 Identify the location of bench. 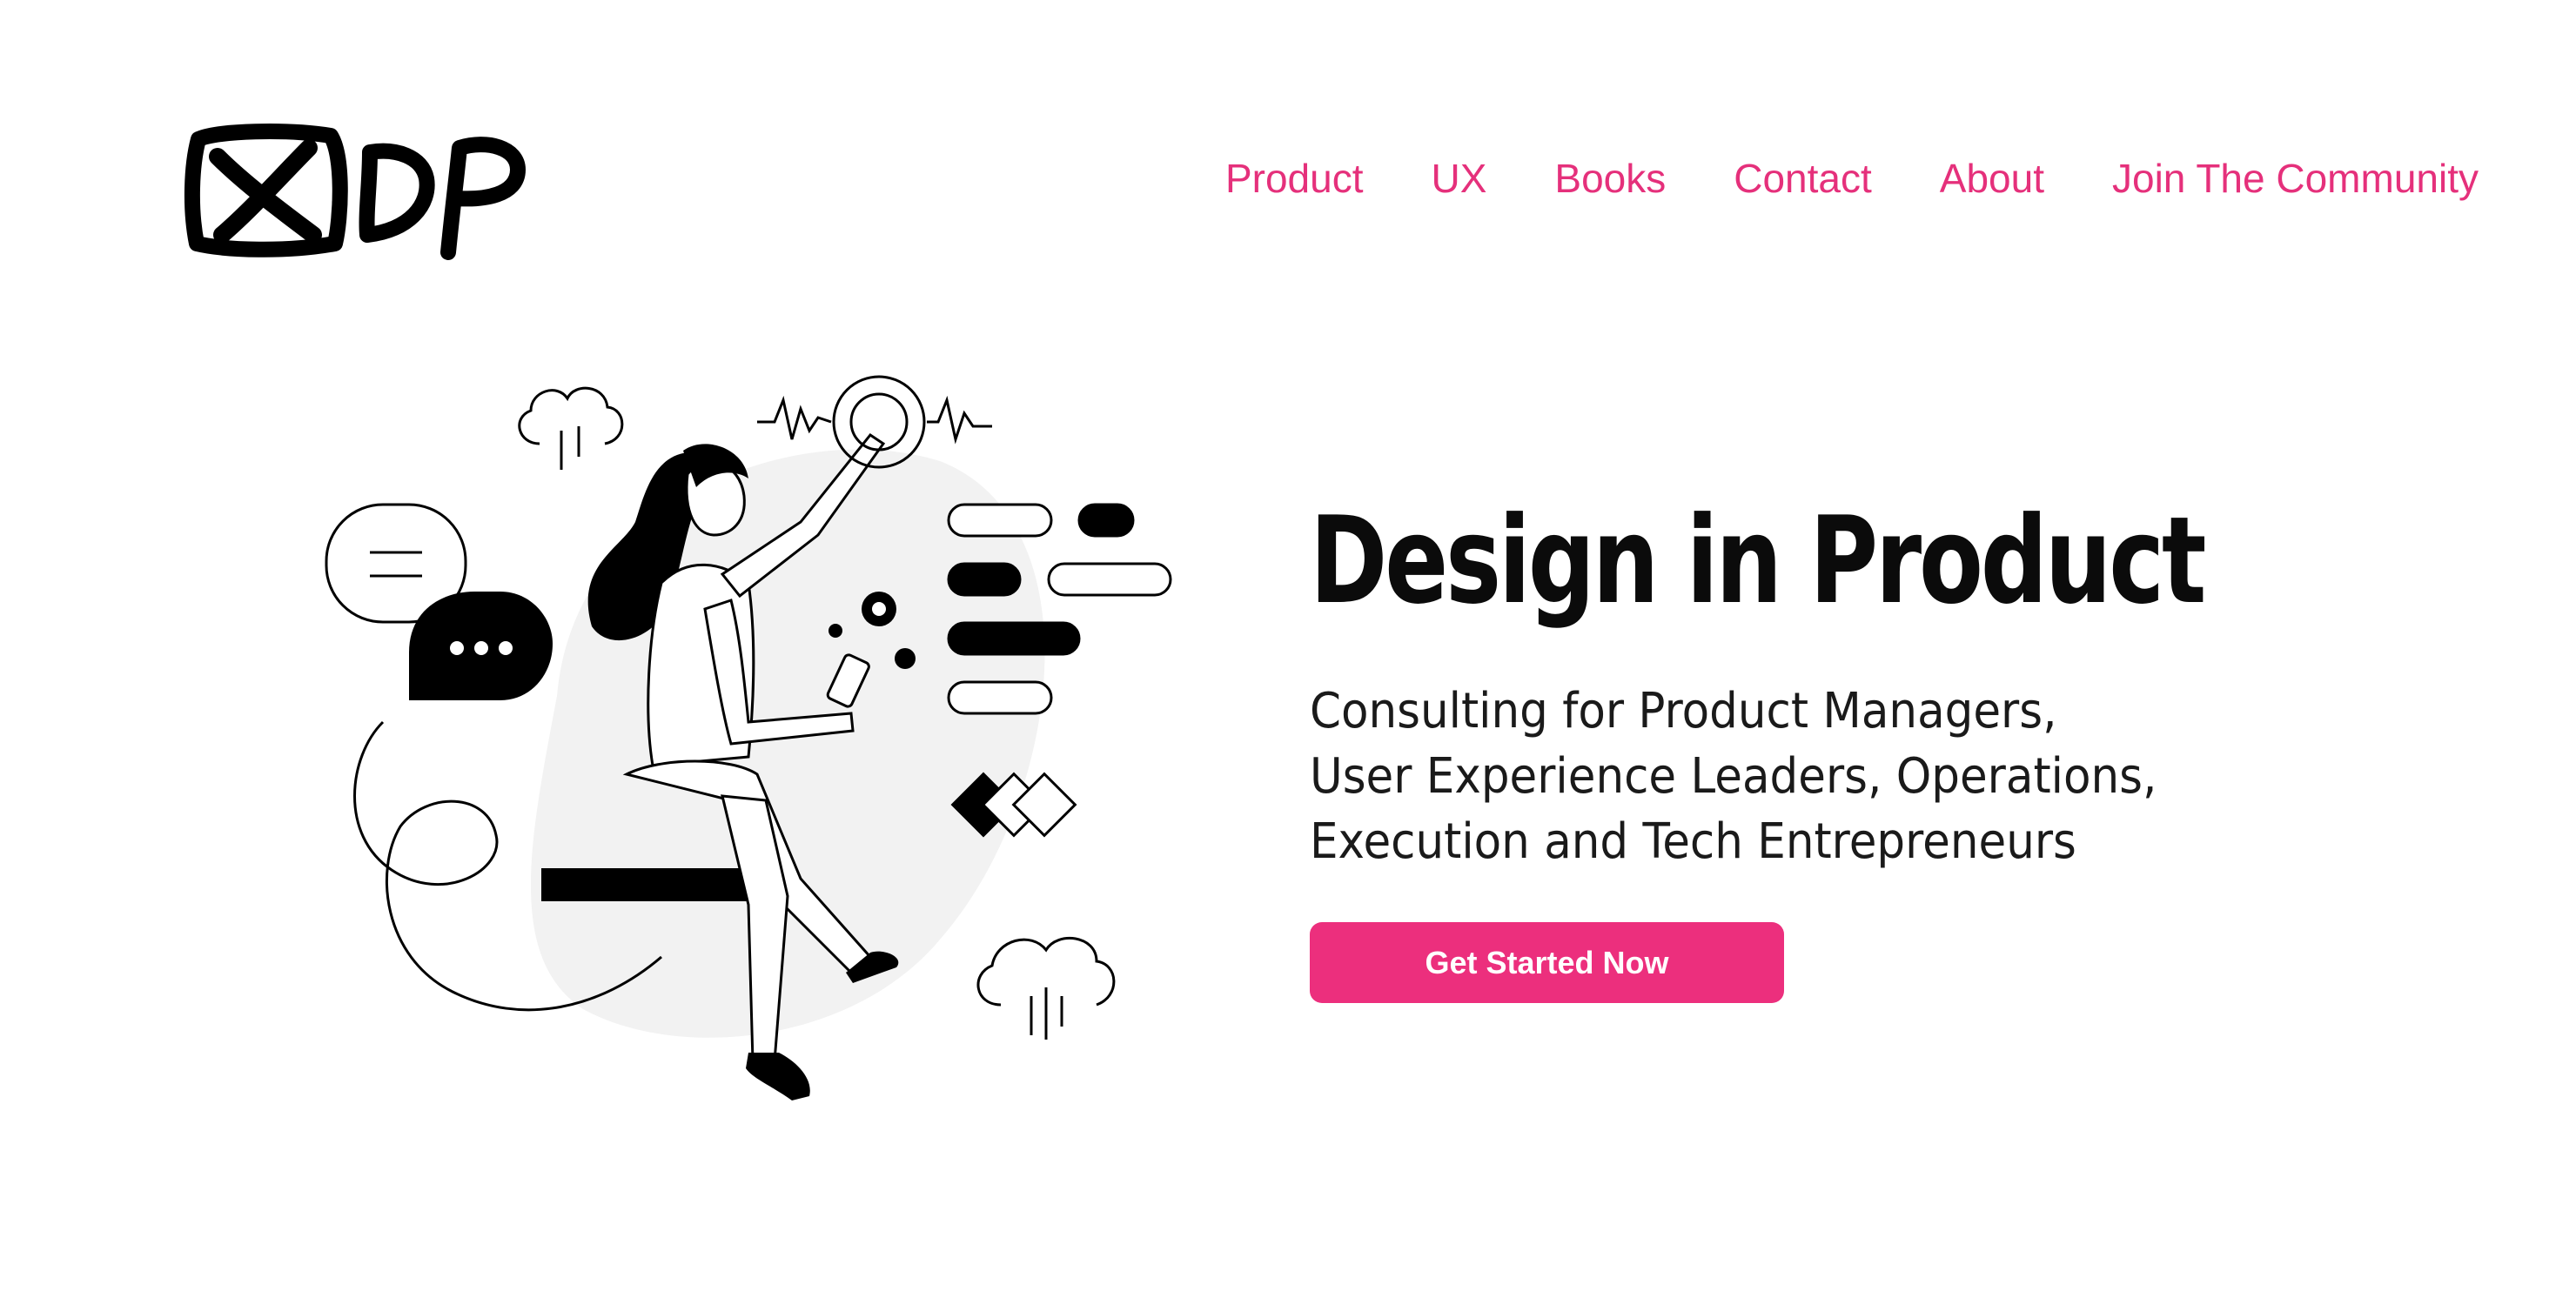
(645, 884).